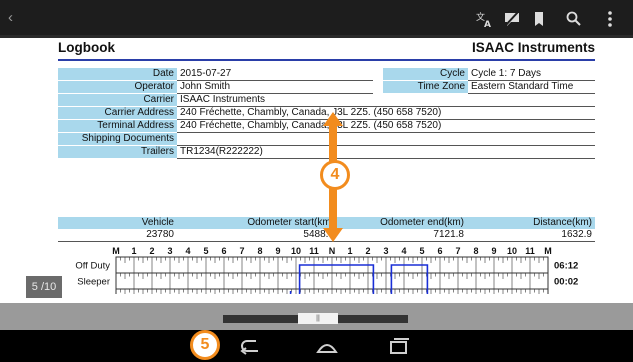 This screenshot has width=633, height=362. What do you see at coordinates (93, 282) in the screenshot?
I see `duty-row-label: Sleeper` at bounding box center [93, 282].